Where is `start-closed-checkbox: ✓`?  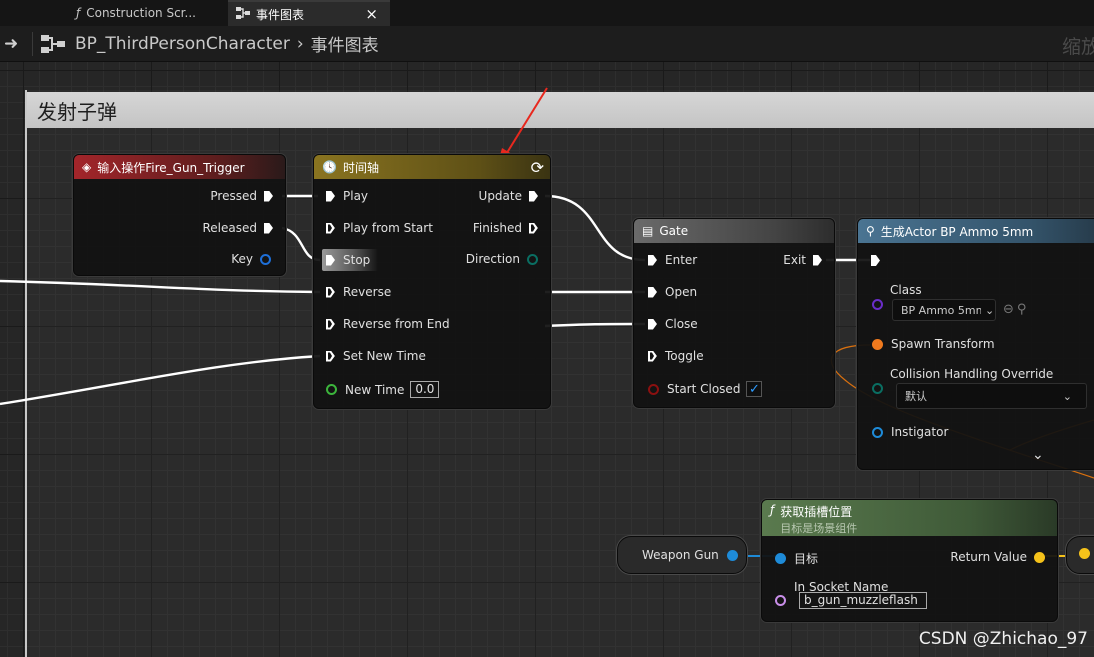
start-closed-checkbox: ✓ is located at coordinates (754, 389).